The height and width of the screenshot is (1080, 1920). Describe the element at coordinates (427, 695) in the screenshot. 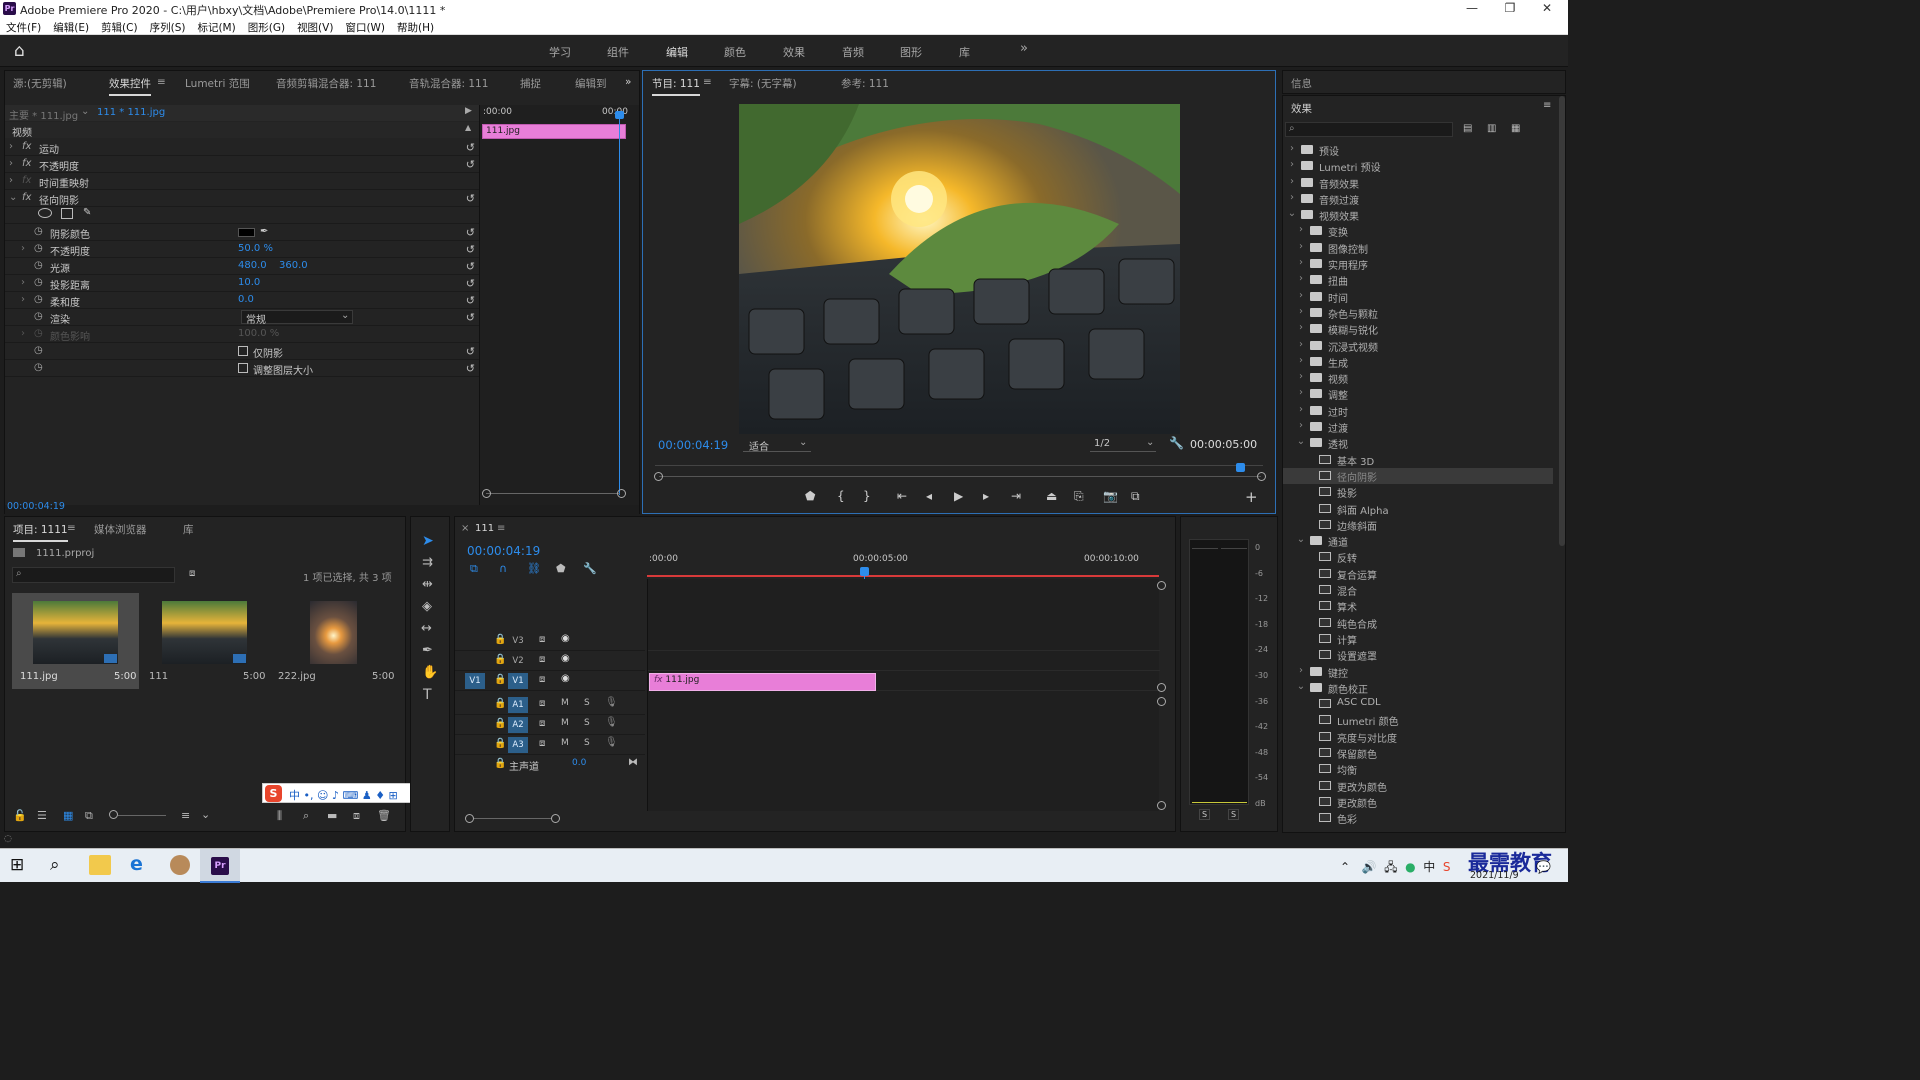

I see `type-tool-icon: T` at that location.